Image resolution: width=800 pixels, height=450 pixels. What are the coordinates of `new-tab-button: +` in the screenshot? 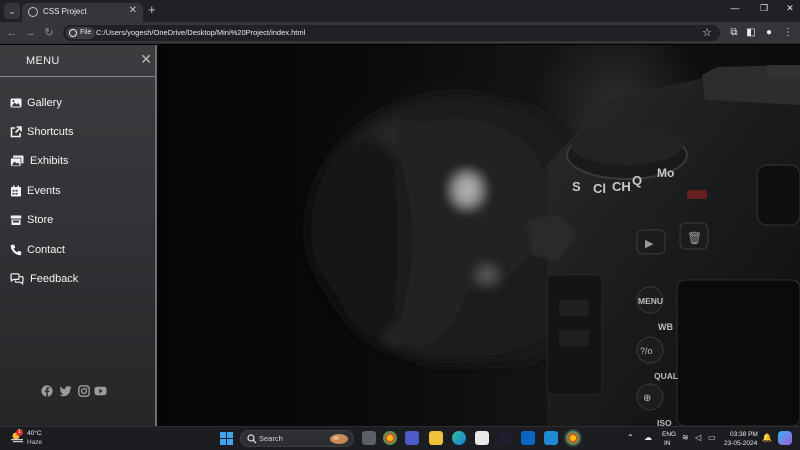 It's located at (152, 10).